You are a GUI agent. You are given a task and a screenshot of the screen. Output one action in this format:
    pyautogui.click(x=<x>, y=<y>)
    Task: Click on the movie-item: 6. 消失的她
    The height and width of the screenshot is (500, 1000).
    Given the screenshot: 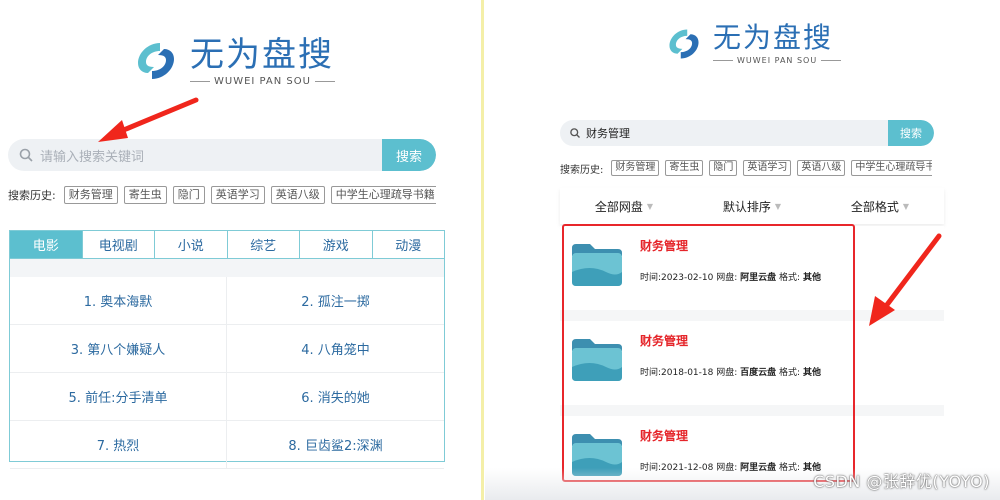 What is the action you would take?
    pyautogui.click(x=335, y=397)
    